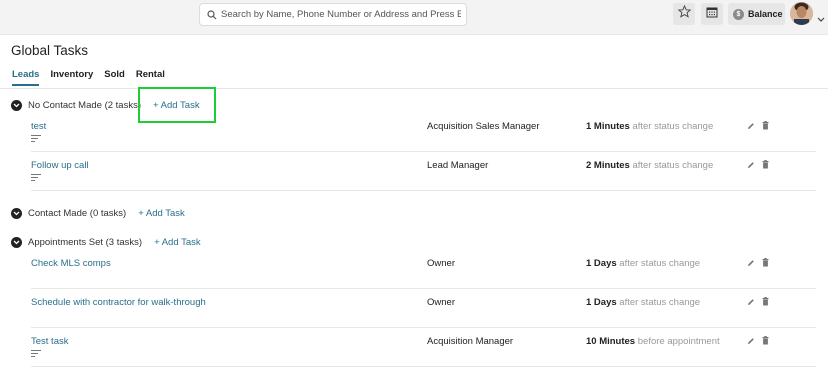  I want to click on tab-sold: Sold, so click(114, 77).